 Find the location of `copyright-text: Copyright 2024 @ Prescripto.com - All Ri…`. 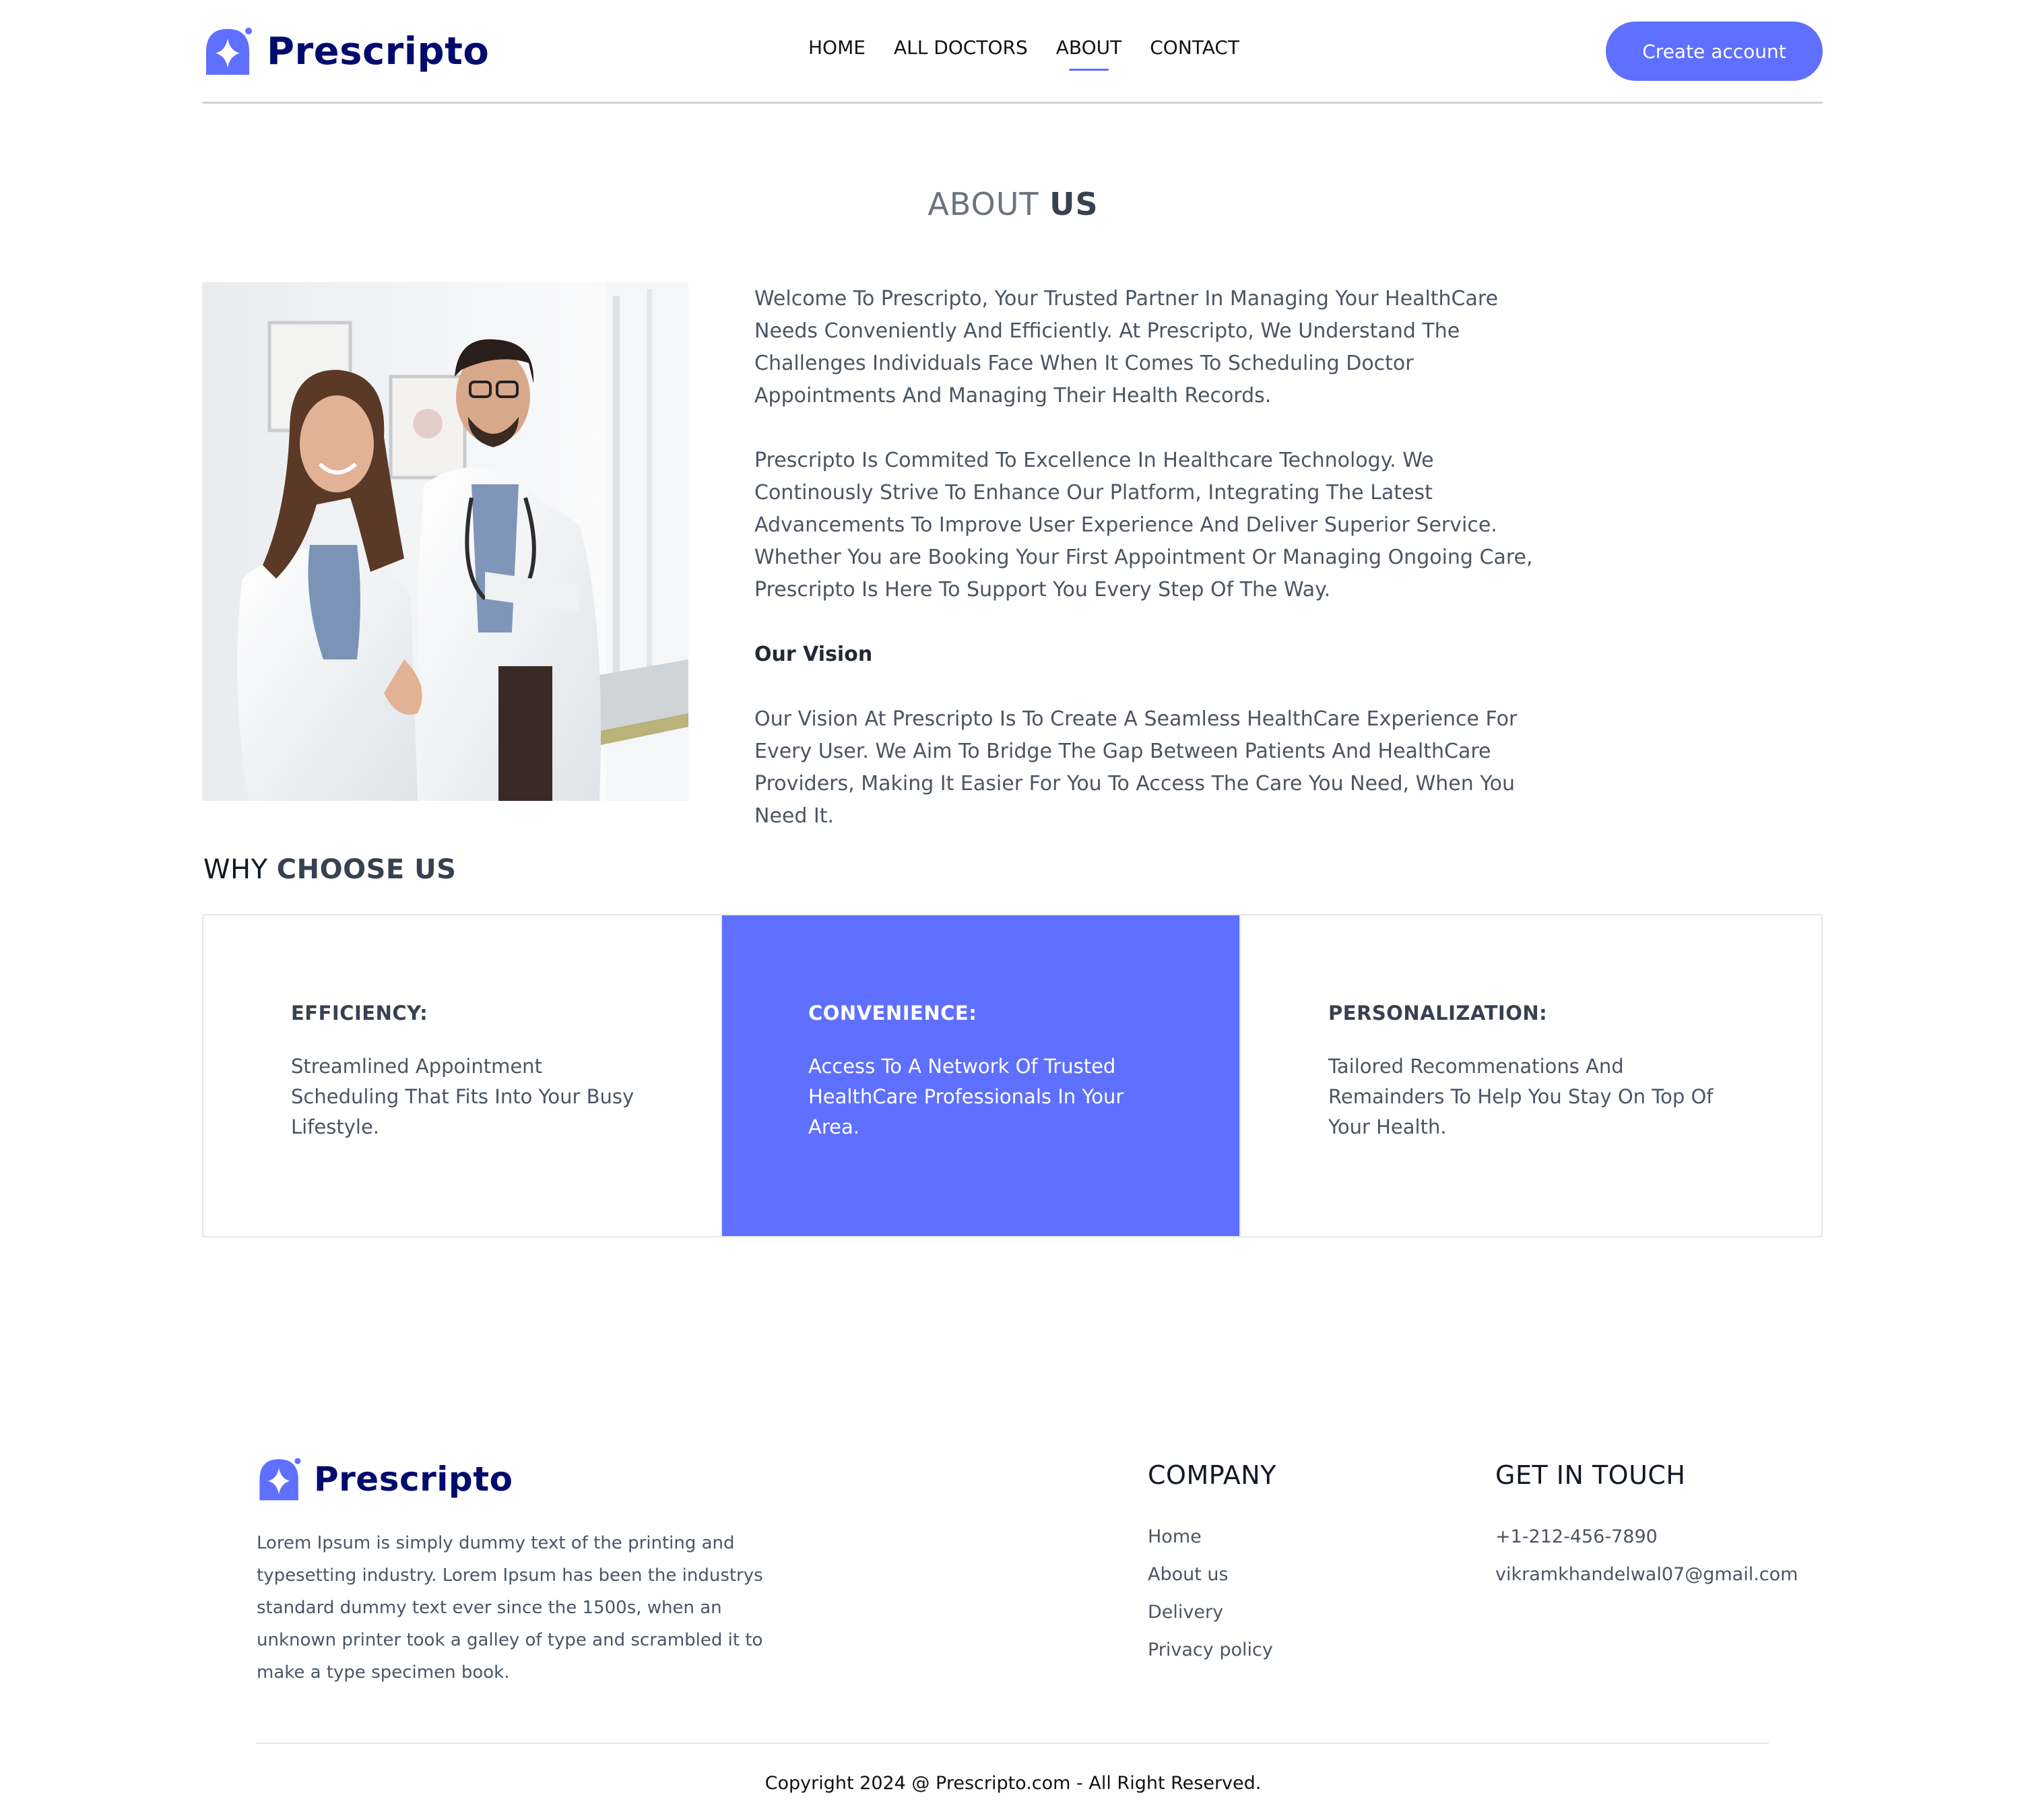

copyright-text: Copyright 2024 @ Prescripto.com - All Ri… is located at coordinates (1013, 1783).